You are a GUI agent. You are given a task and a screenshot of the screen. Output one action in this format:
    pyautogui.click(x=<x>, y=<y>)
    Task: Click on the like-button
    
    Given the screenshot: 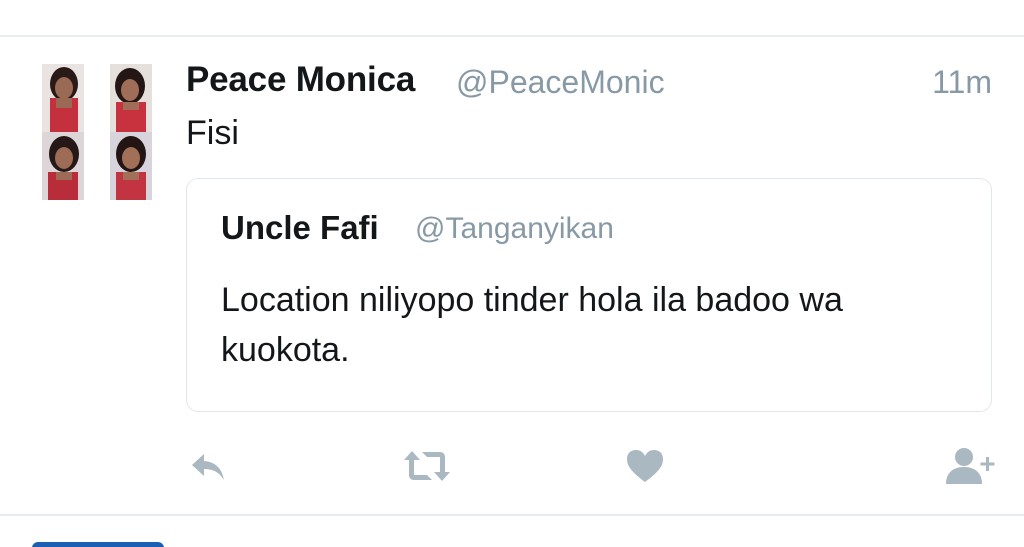 What is the action you would take?
    pyautogui.click(x=645, y=466)
    